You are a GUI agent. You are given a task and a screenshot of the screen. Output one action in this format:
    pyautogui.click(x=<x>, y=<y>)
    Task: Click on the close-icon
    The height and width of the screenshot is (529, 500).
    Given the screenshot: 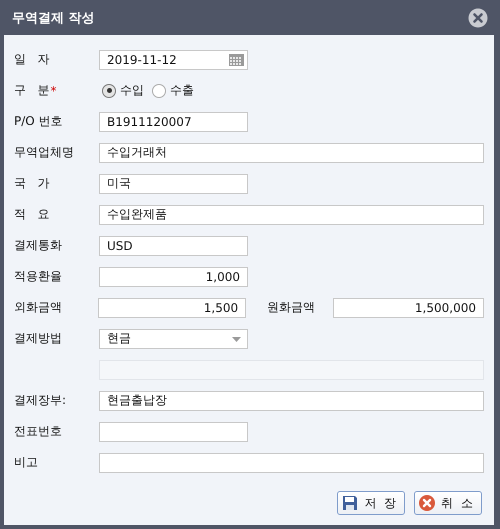 What is the action you would take?
    pyautogui.click(x=478, y=18)
    